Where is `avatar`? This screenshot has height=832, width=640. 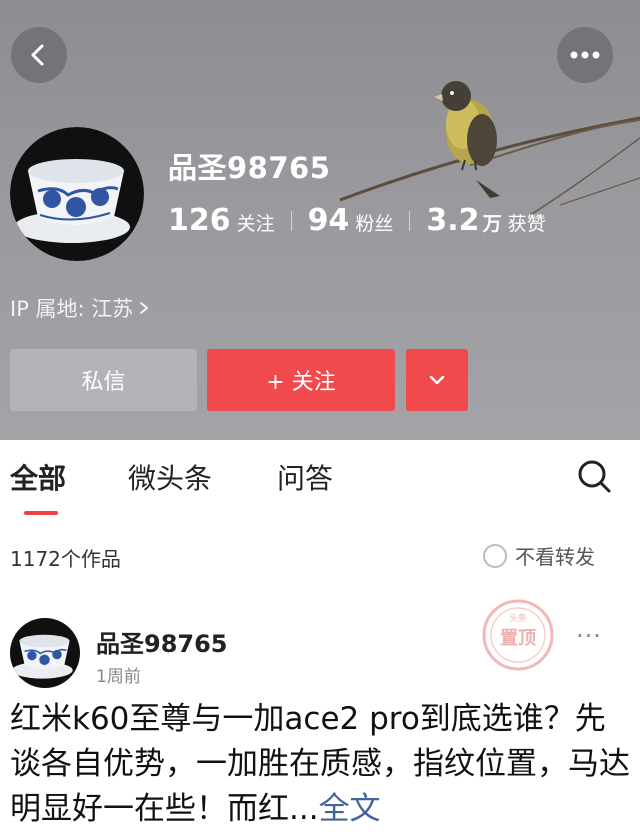 avatar is located at coordinates (77, 194).